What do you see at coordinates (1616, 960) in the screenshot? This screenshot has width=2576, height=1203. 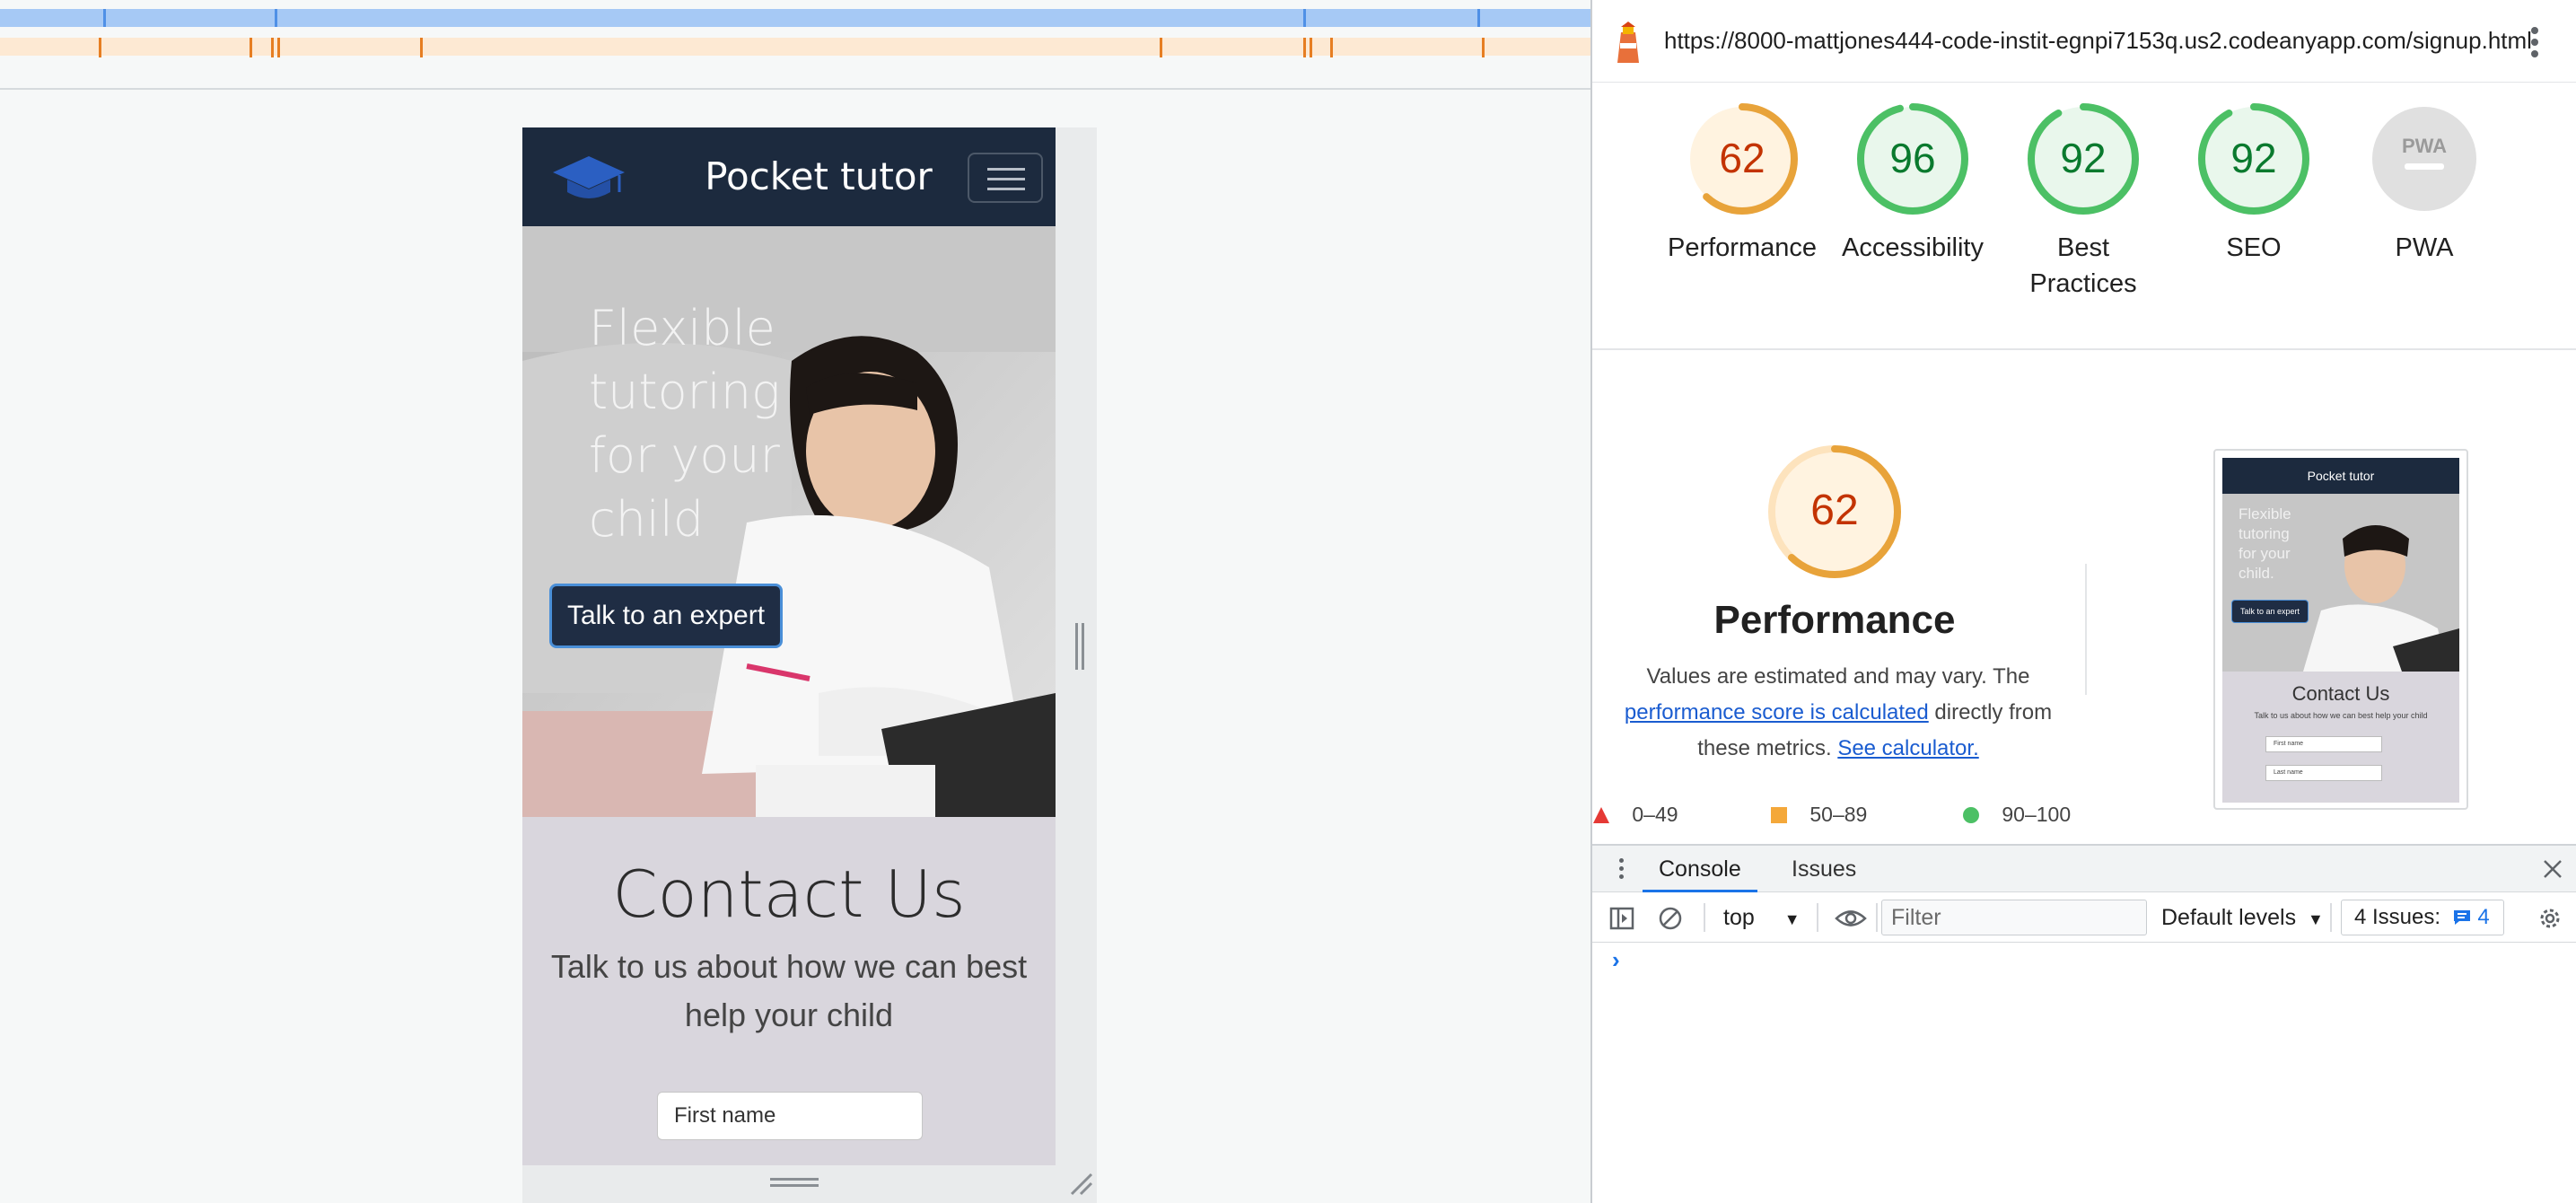 I see `console-prompt-chevron-icon: ›` at bounding box center [1616, 960].